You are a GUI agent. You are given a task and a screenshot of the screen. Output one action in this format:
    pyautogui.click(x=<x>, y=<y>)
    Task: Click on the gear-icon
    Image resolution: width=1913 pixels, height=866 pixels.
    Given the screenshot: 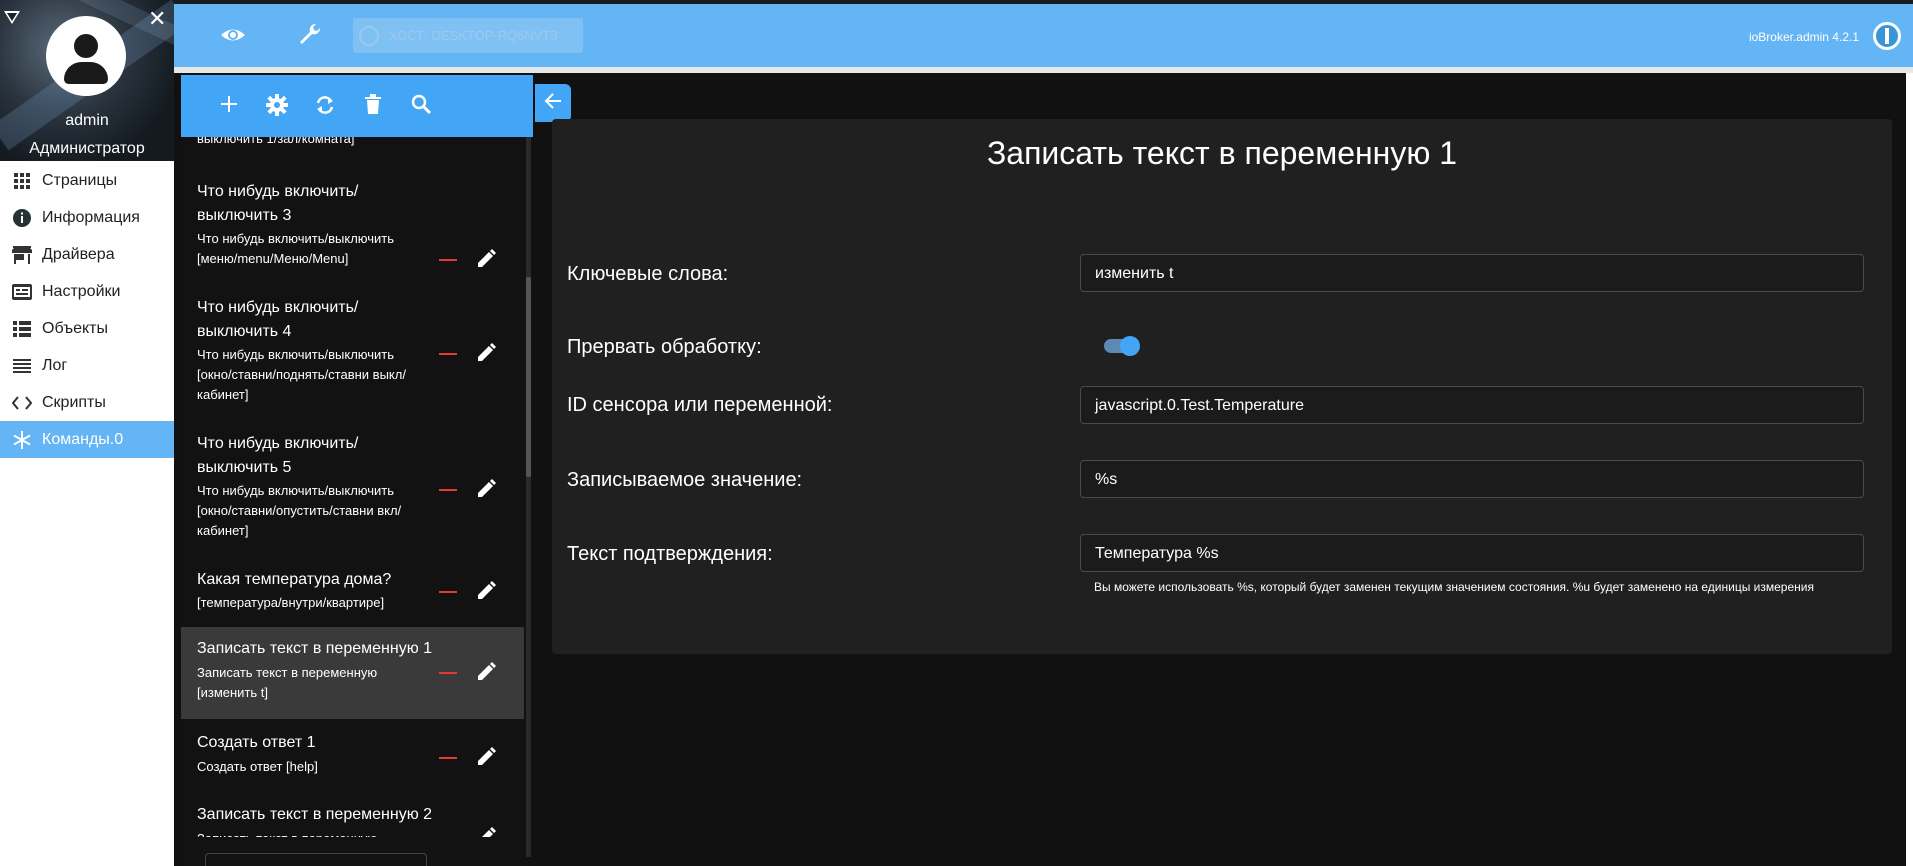 What is the action you would take?
    pyautogui.click(x=277, y=107)
    